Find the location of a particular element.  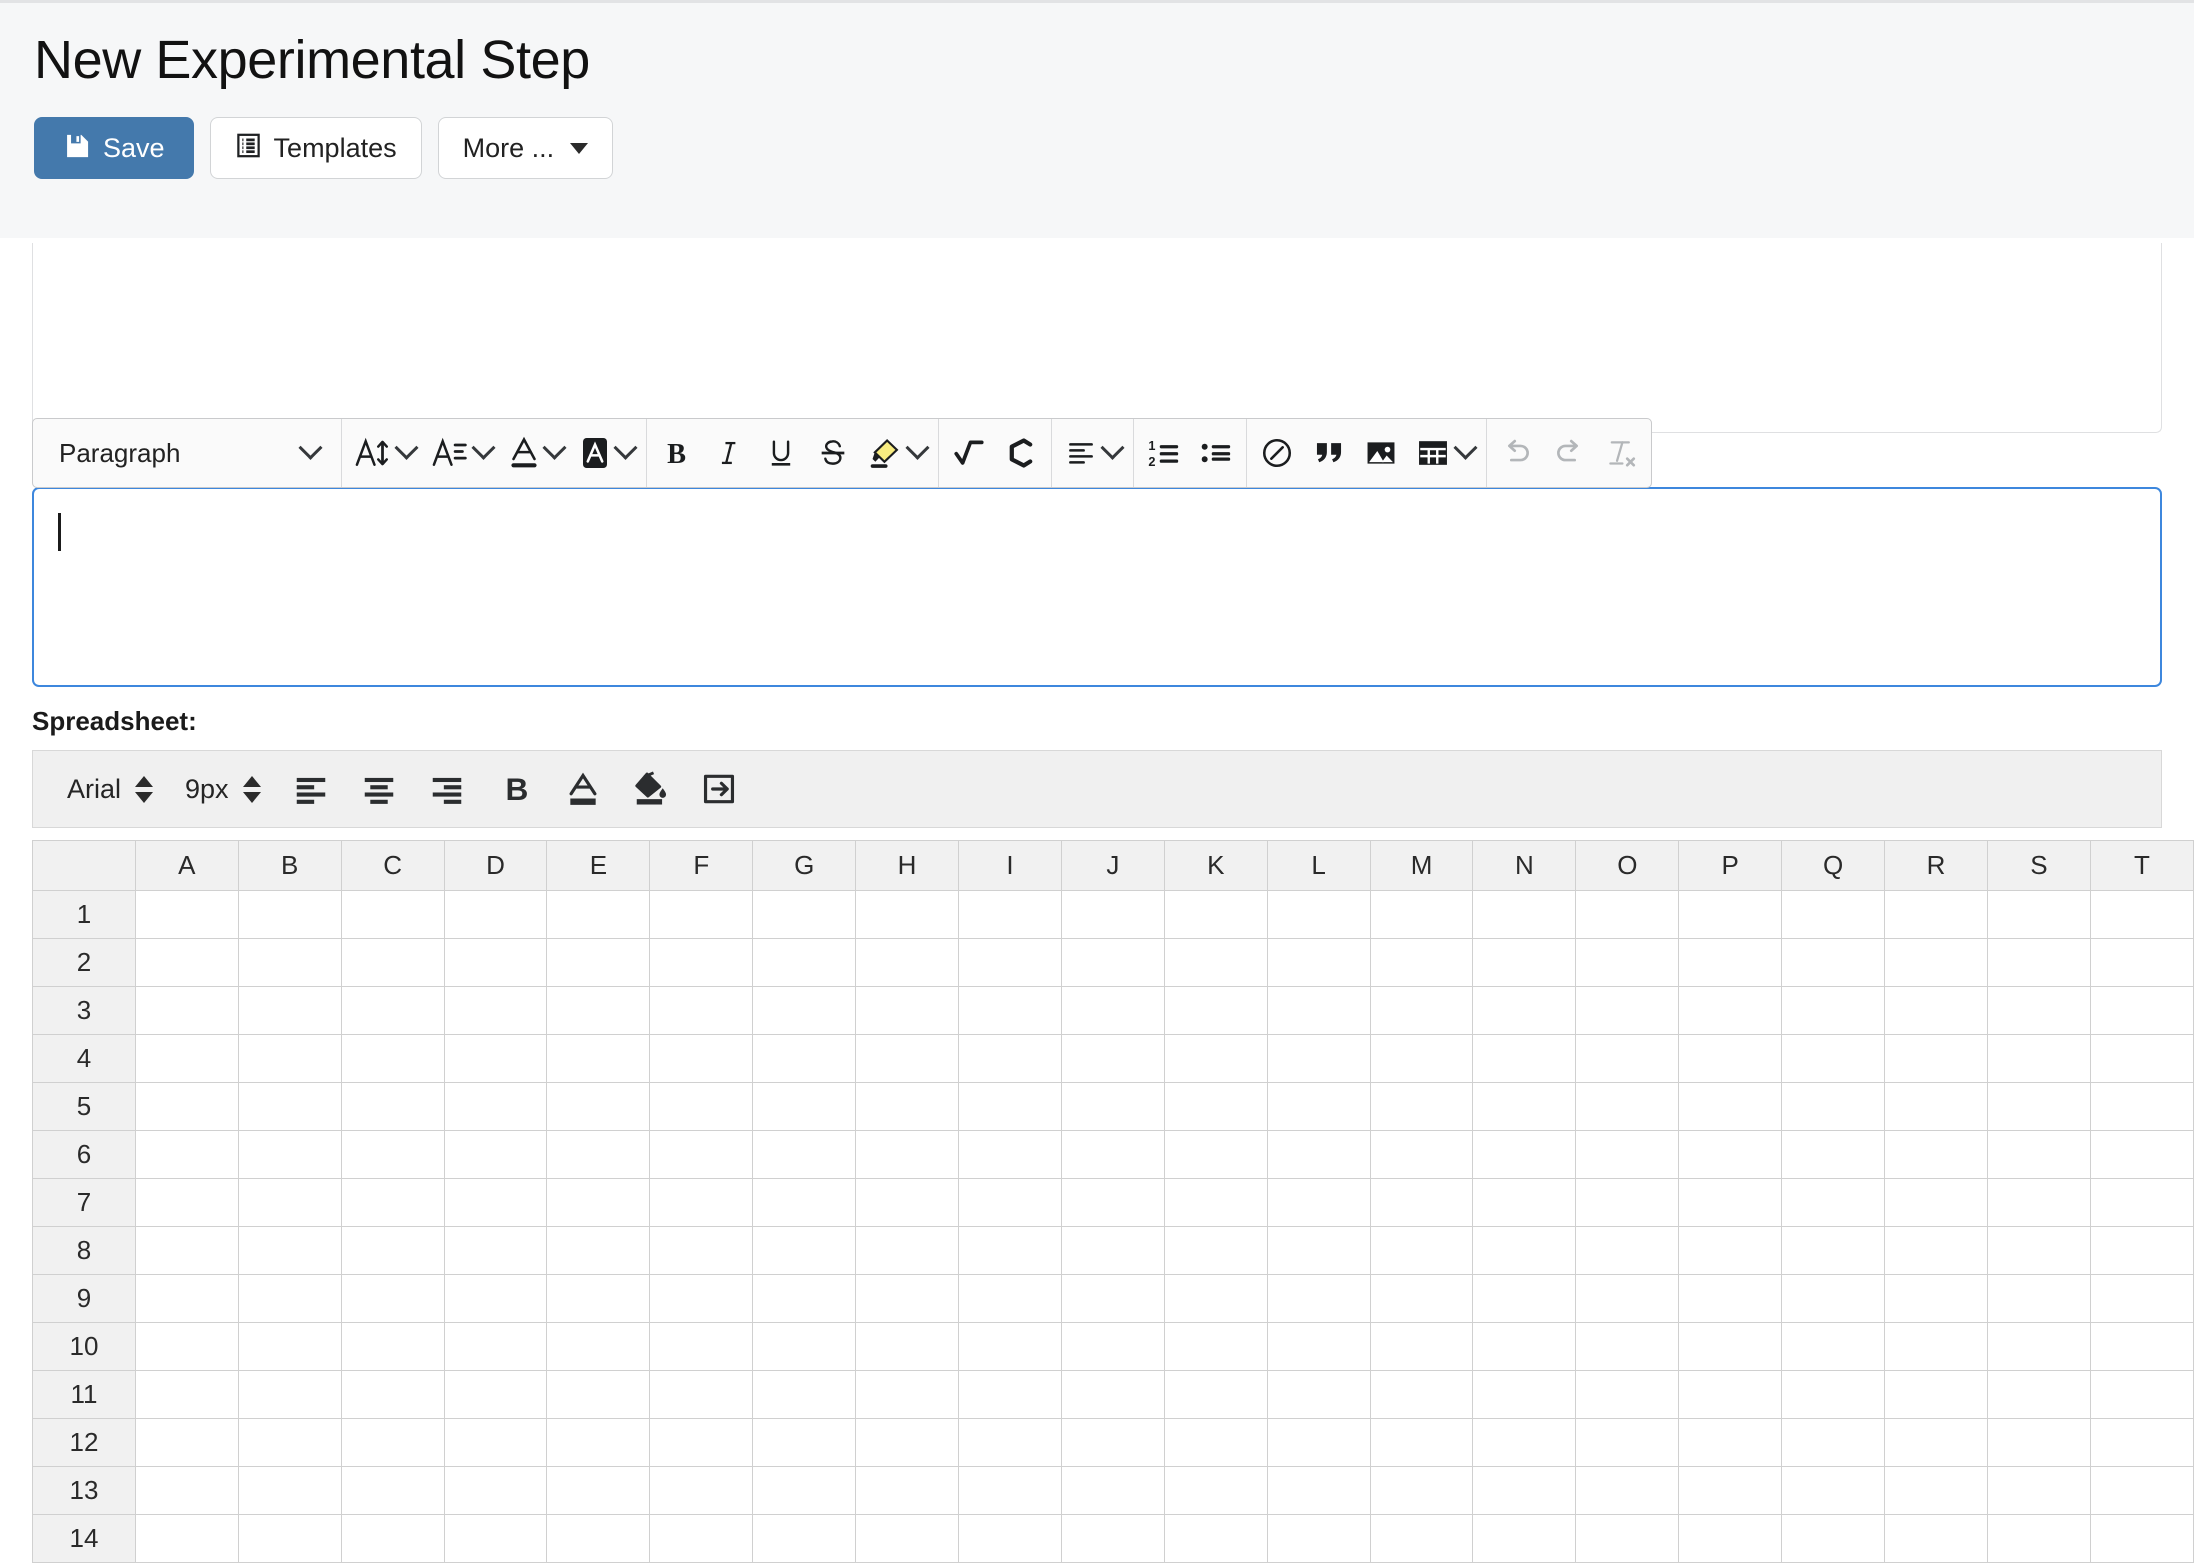

cell-F1 is located at coordinates (701, 914).